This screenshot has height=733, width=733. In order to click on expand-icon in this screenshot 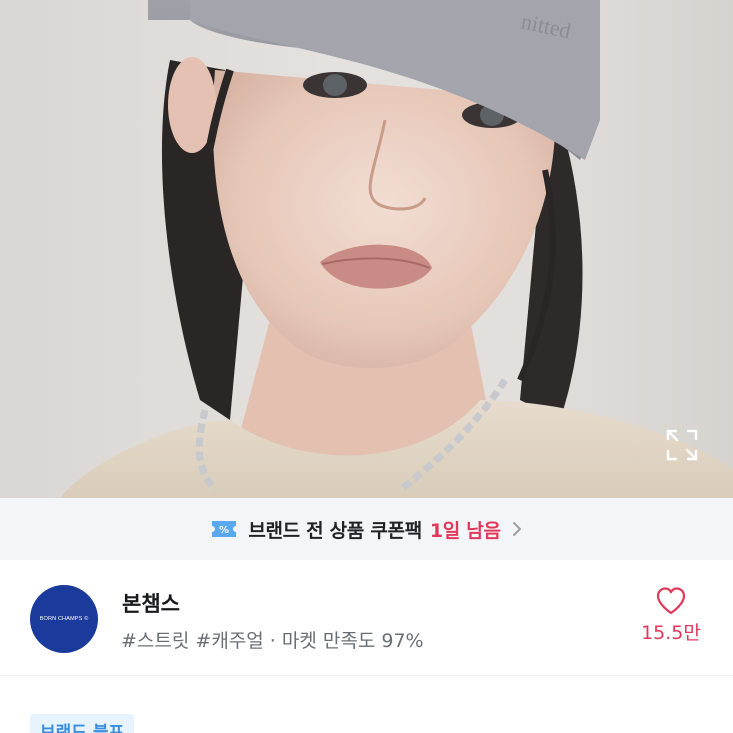, I will do `click(682, 445)`.